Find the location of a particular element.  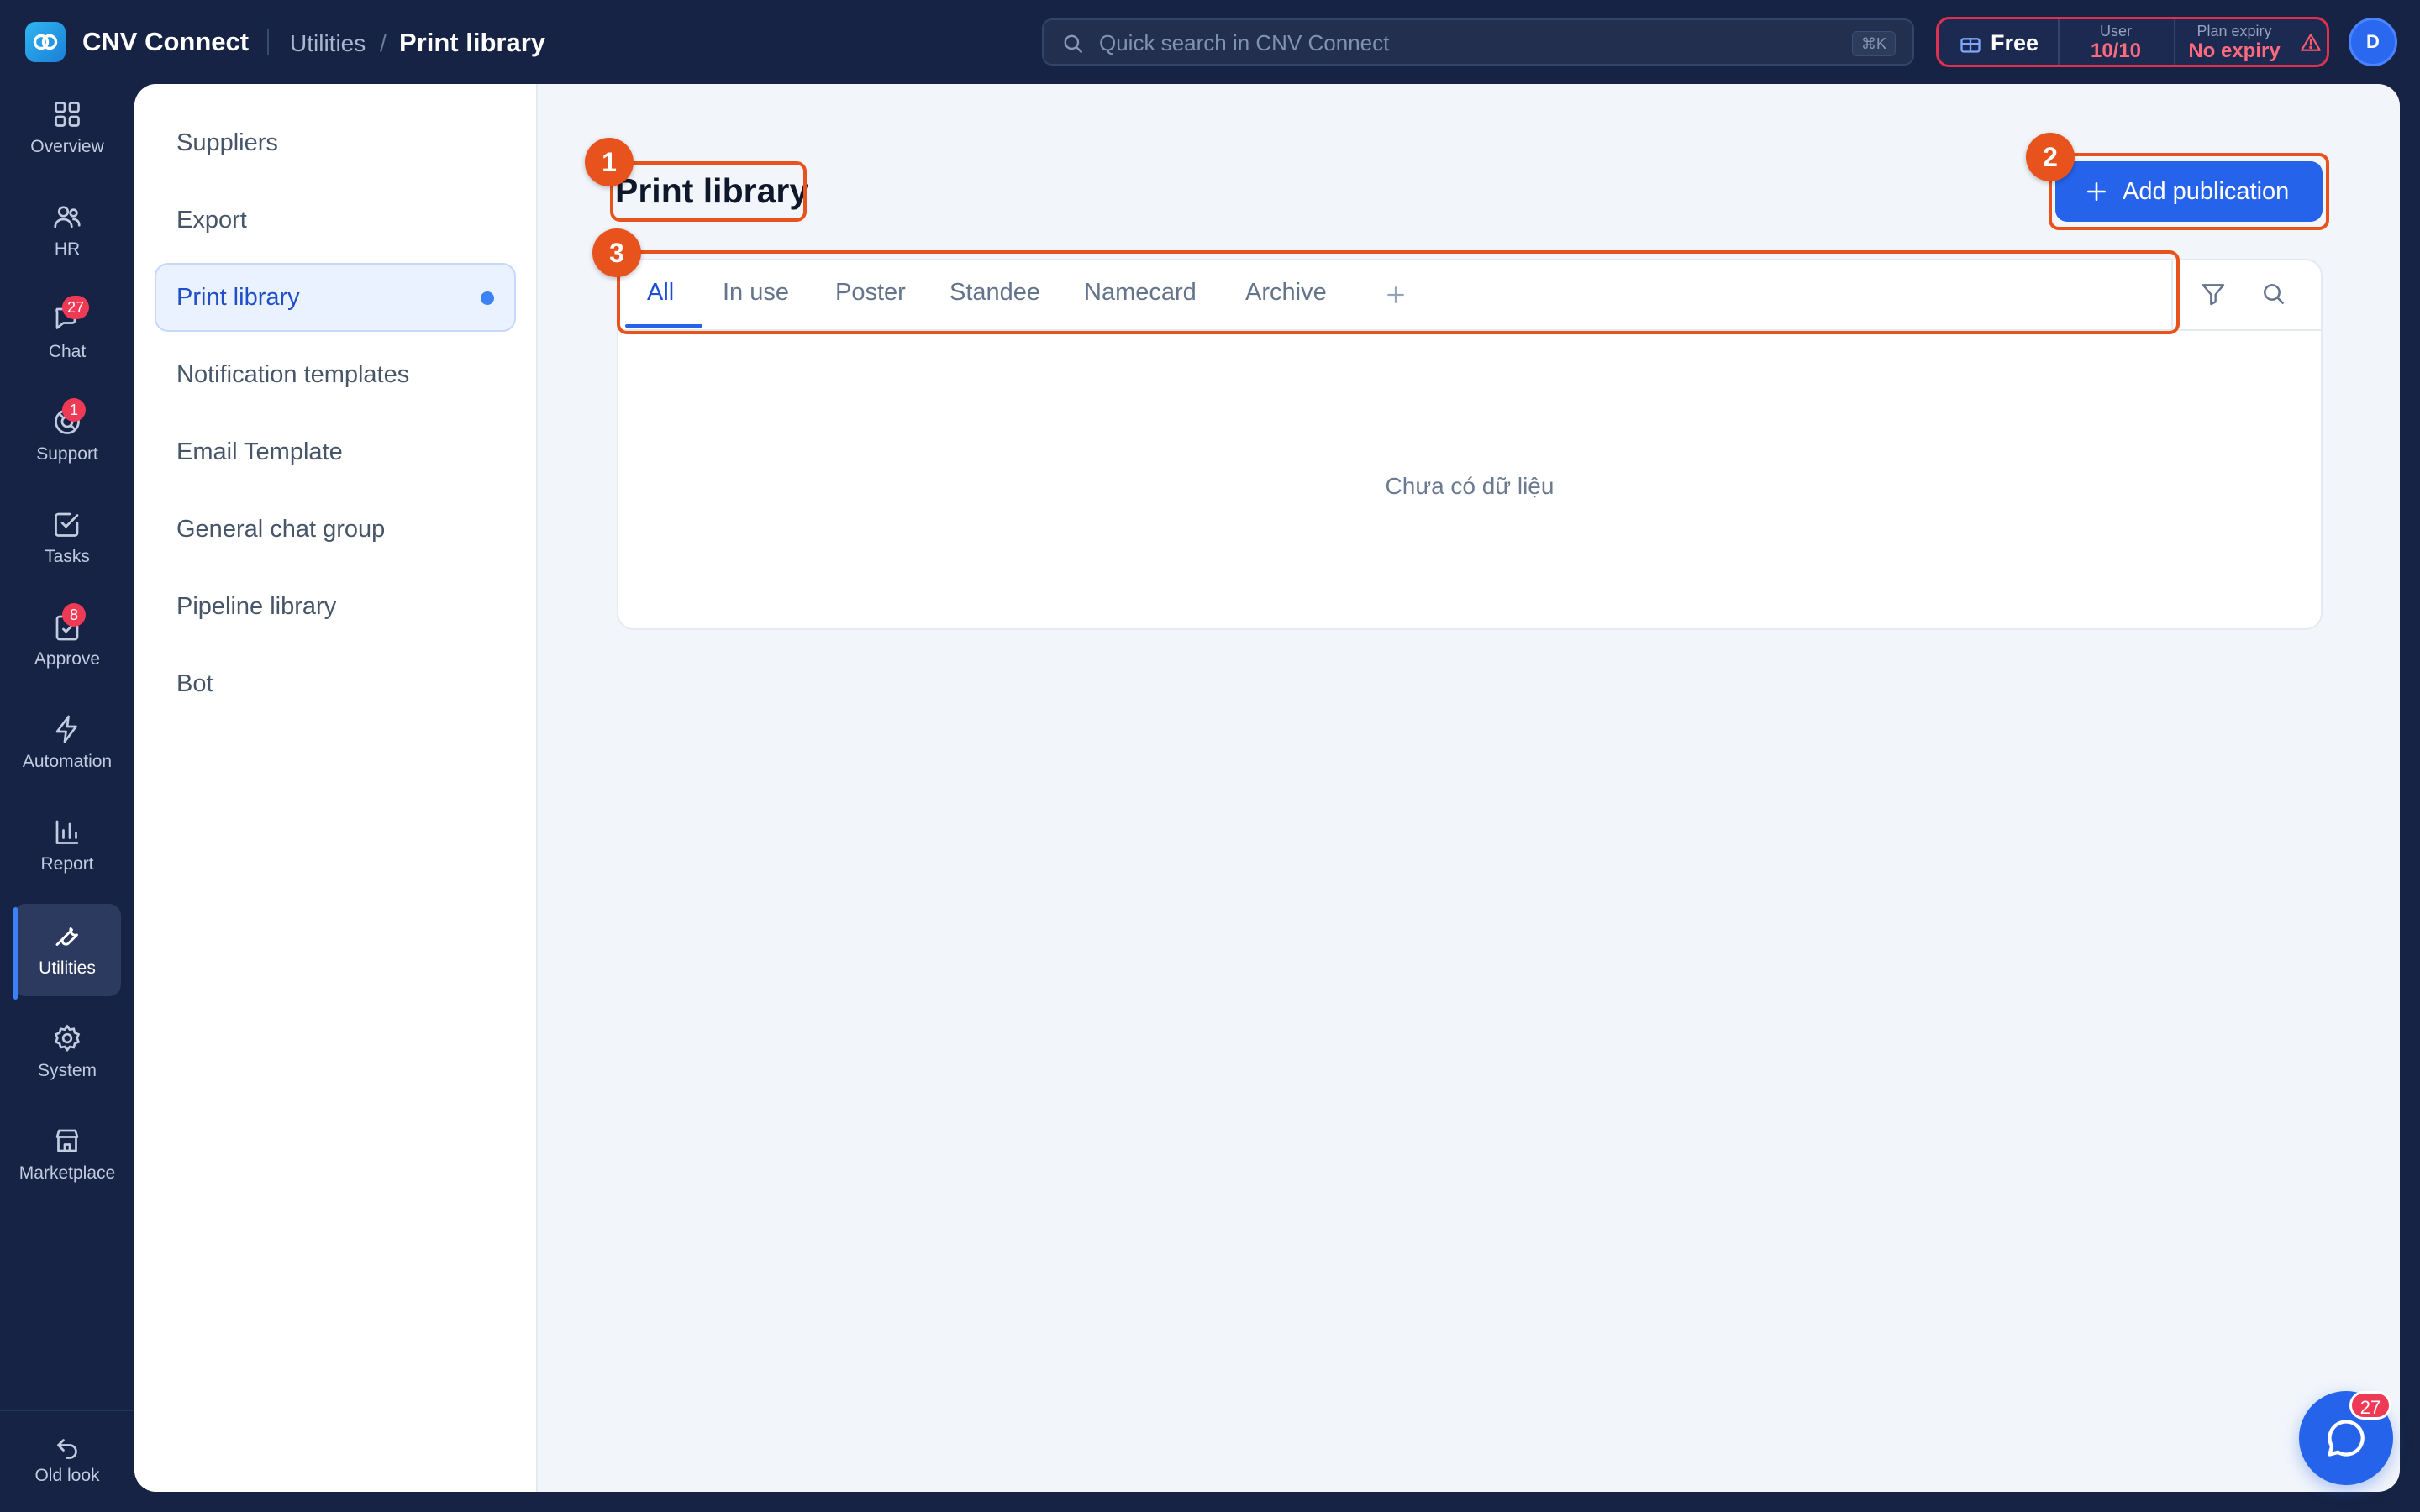

rail-label: Report is located at coordinates (67, 864).